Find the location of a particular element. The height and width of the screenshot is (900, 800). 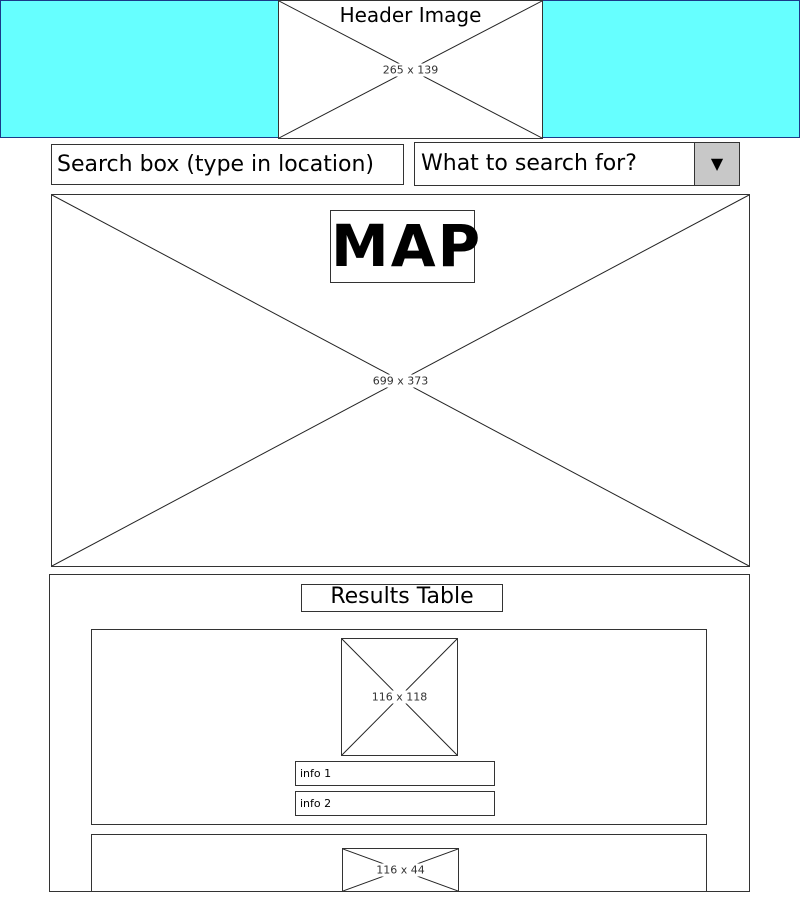

thumbnail-dims: 116 x 44 is located at coordinates (400, 870).